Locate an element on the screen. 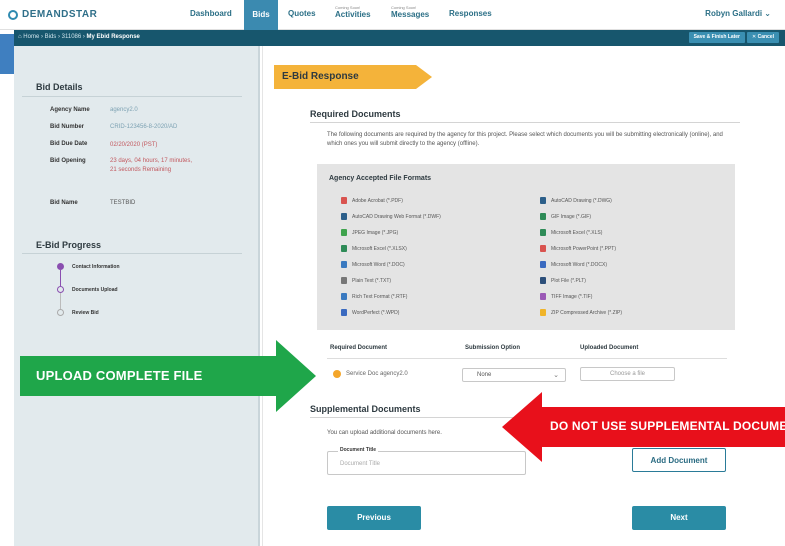  bid-details-title: Bid Details is located at coordinates (59, 87).